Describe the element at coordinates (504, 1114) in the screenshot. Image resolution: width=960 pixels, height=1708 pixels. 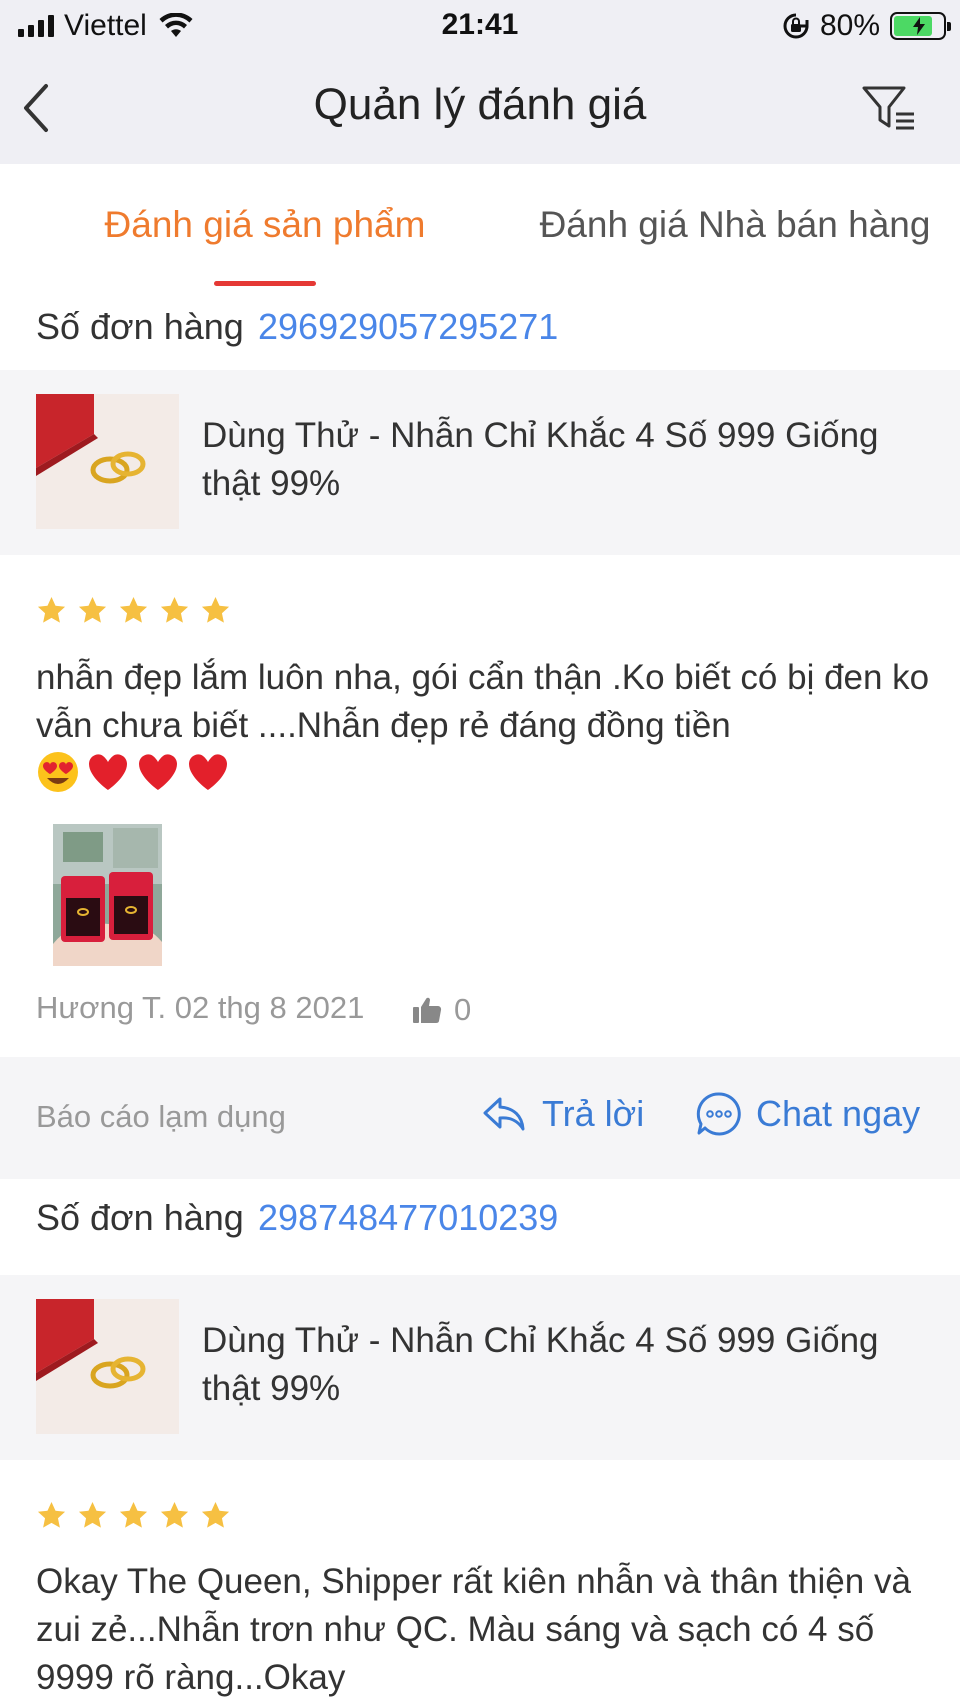
I see `reply-icon` at that location.